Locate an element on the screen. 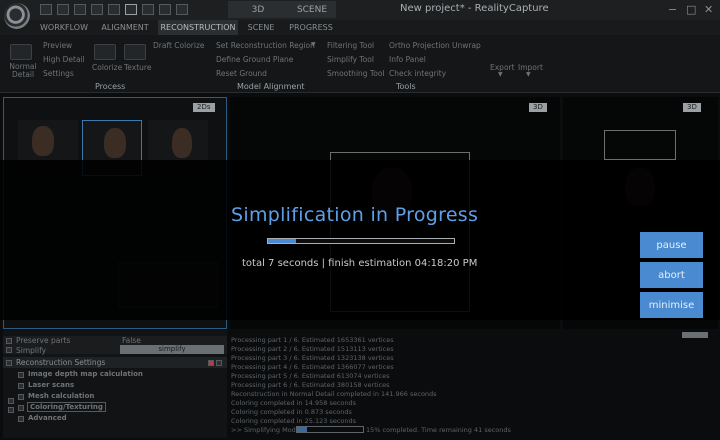 The height and width of the screenshot is (440, 720). simplify-label: Simplify is located at coordinates (31, 350).